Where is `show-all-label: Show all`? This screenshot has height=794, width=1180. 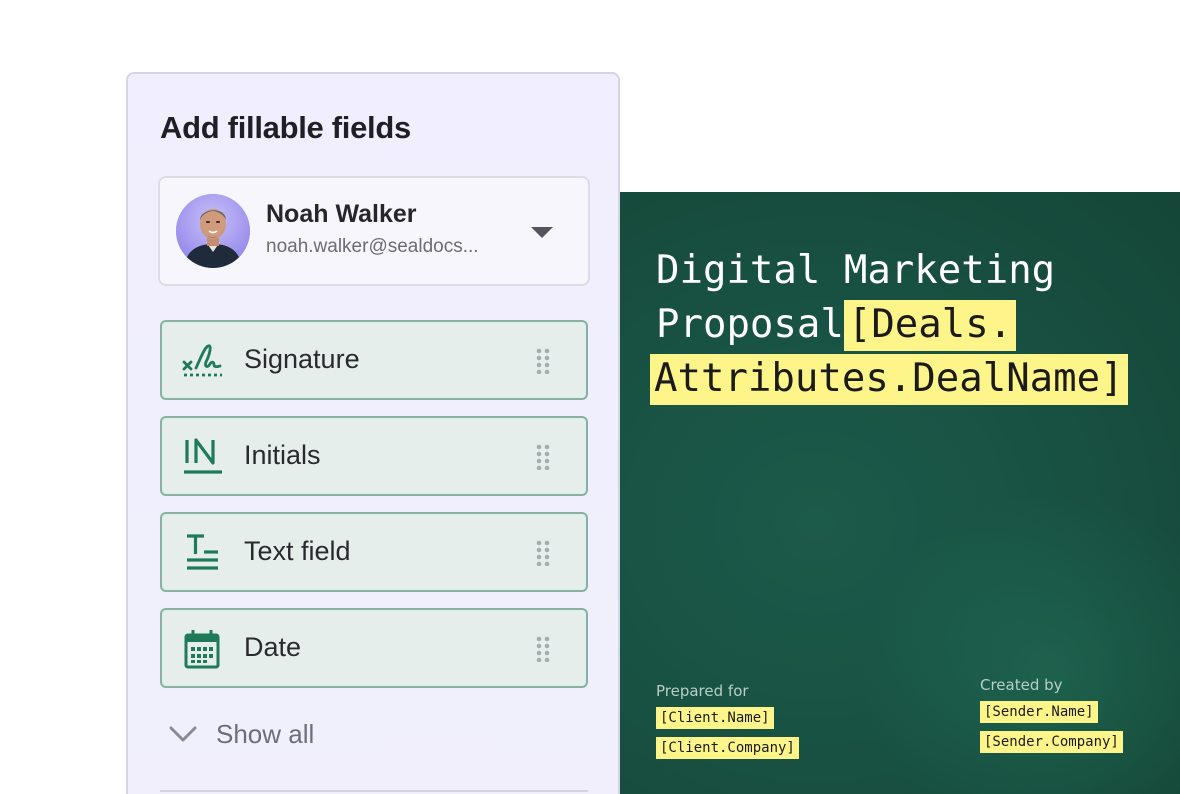 show-all-label: Show all is located at coordinates (265, 733).